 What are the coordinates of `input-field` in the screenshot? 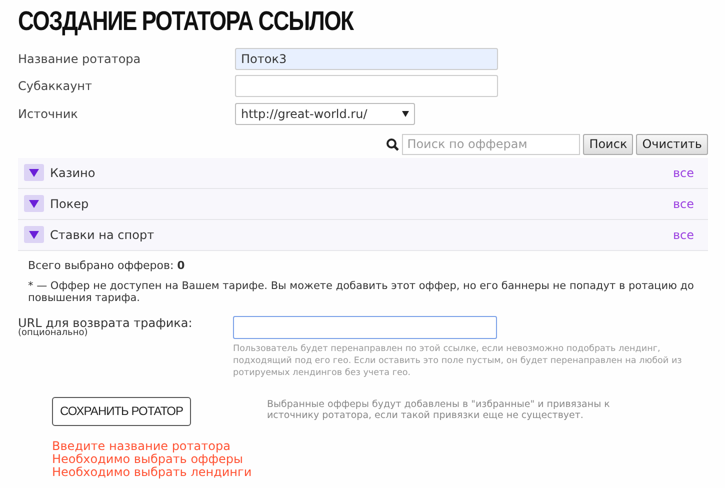 It's located at (366, 86).